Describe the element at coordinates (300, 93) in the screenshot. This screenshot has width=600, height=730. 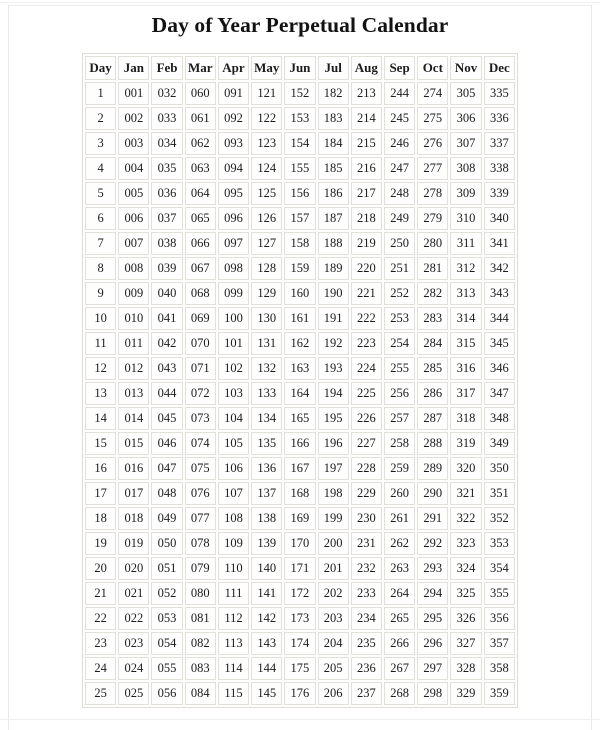
I see `day-of-year-cell: 152` at that location.